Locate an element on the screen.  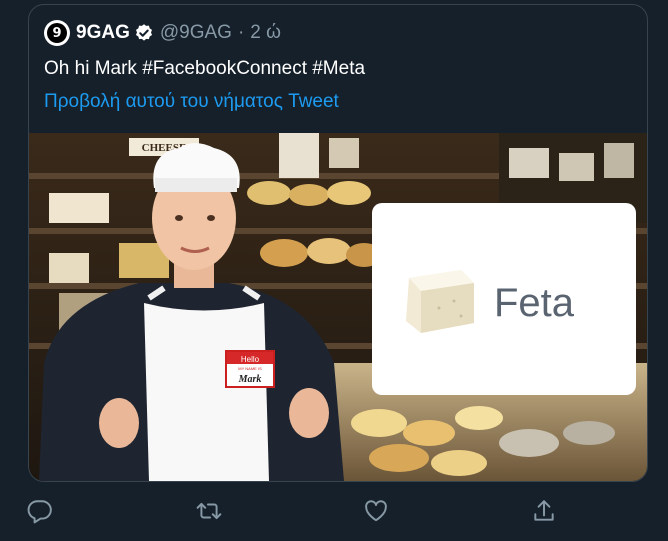
reply-button is located at coordinates (40, 511).